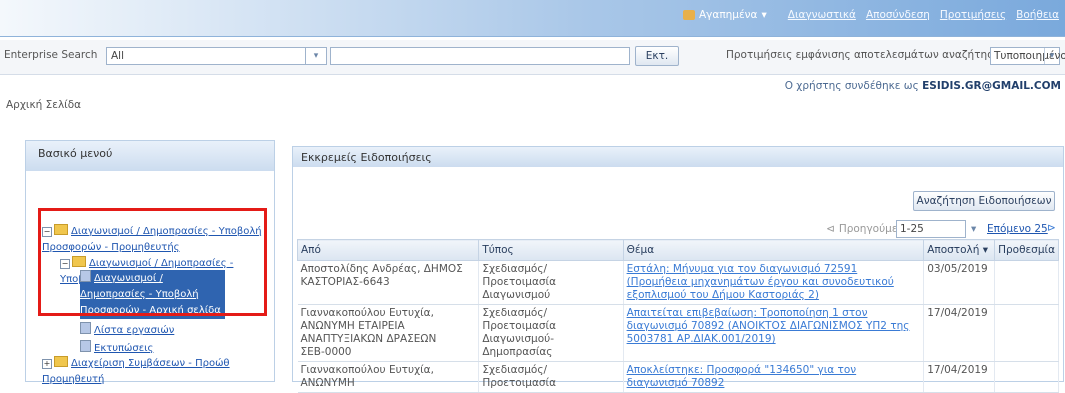 This screenshot has width=1065, height=393. I want to click on prev-icon: ⊲, so click(830, 229).